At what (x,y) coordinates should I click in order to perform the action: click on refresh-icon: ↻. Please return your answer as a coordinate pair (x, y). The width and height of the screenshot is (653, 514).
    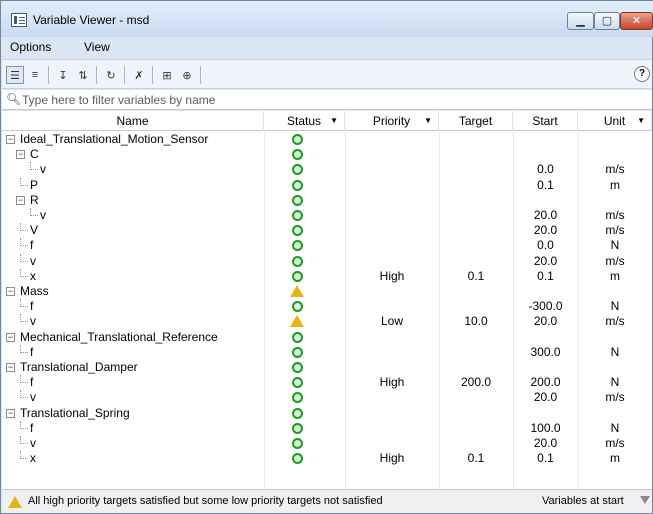
    Looking at the image, I should click on (111, 75).